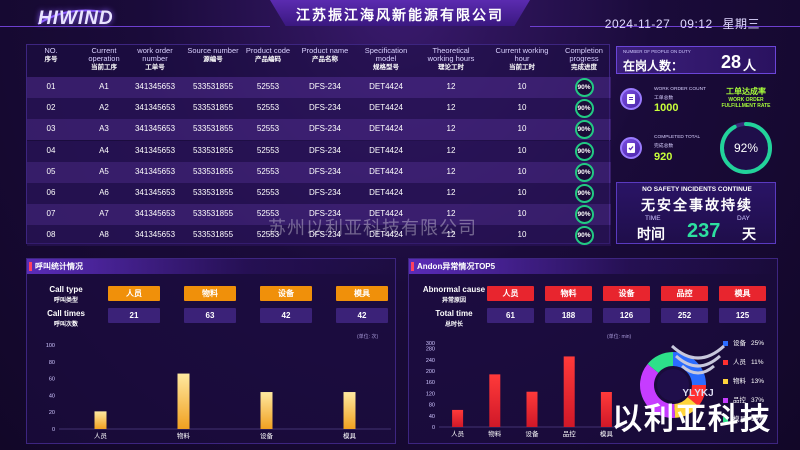 The height and width of the screenshot is (450, 800). Describe the element at coordinates (350, 435) in the screenshot. I see `x-tick-label: 模具` at that location.